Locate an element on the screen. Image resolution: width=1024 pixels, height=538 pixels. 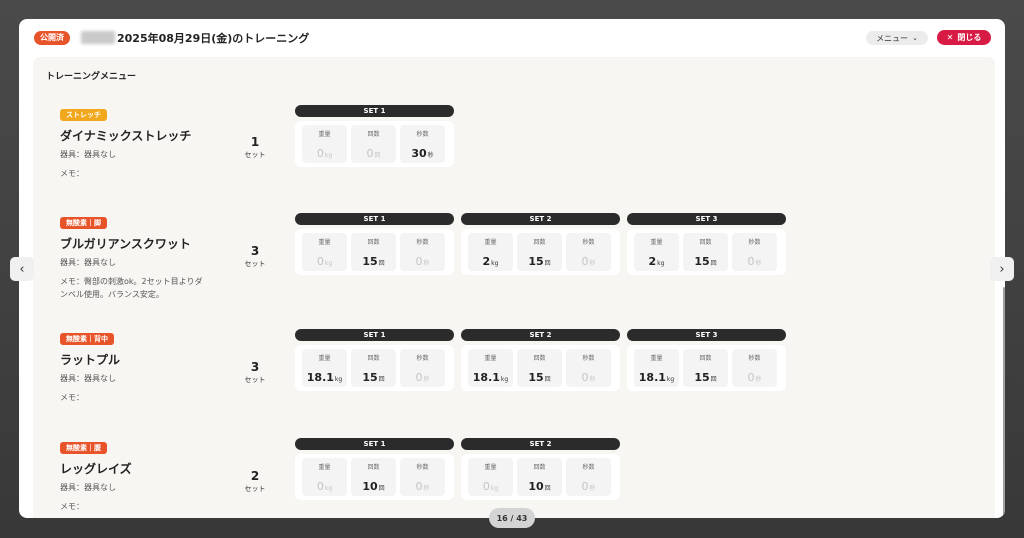
close-icon: ✕ is located at coordinates (950, 37).